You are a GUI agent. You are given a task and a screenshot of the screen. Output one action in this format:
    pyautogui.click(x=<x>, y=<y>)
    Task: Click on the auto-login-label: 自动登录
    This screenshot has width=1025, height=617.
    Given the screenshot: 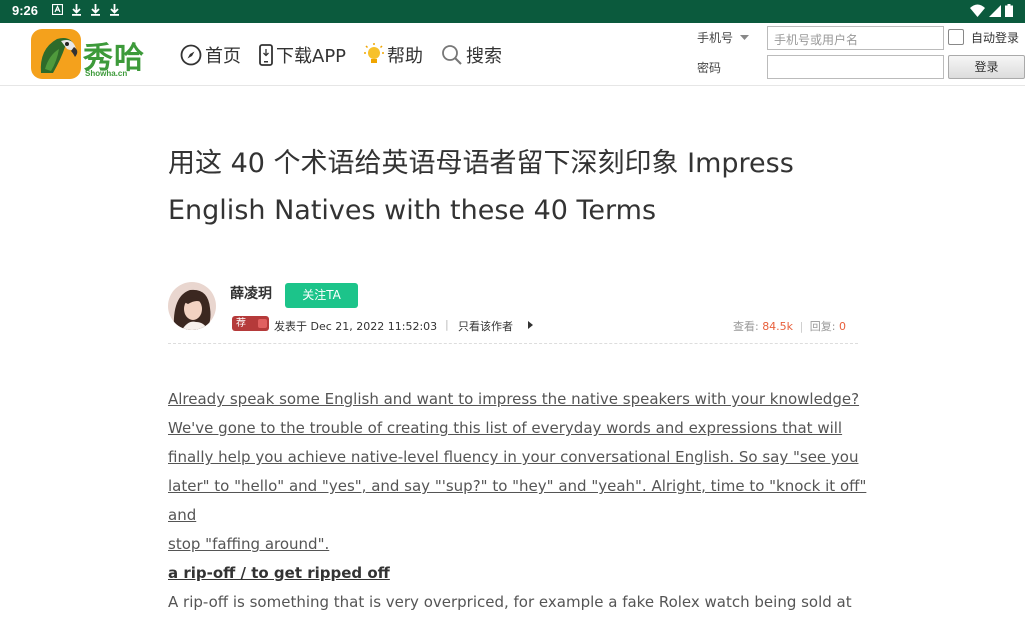 What is the action you would take?
    pyautogui.click(x=995, y=37)
    